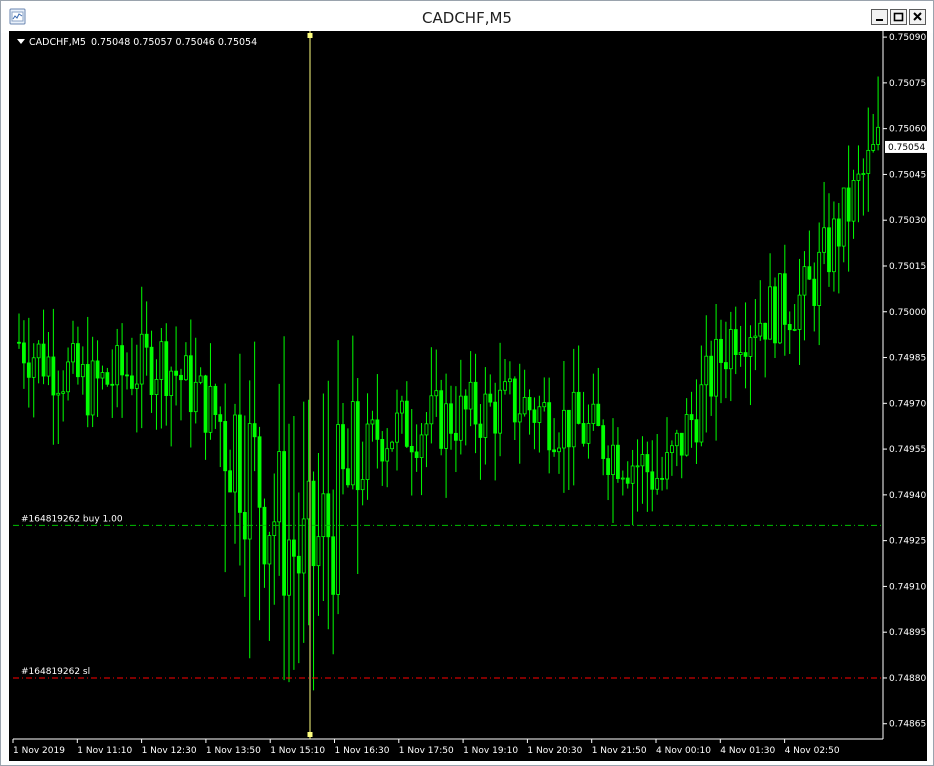  I want to click on current-price-label: 0.75054, so click(906, 148).